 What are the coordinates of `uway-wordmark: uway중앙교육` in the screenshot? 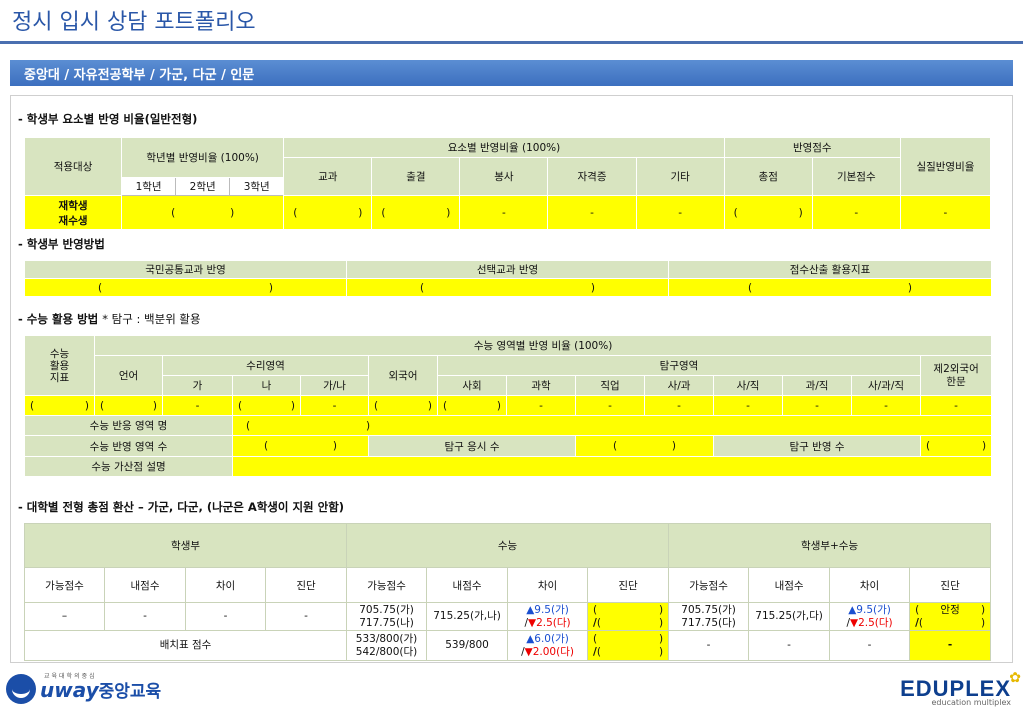 It's located at (100, 689).